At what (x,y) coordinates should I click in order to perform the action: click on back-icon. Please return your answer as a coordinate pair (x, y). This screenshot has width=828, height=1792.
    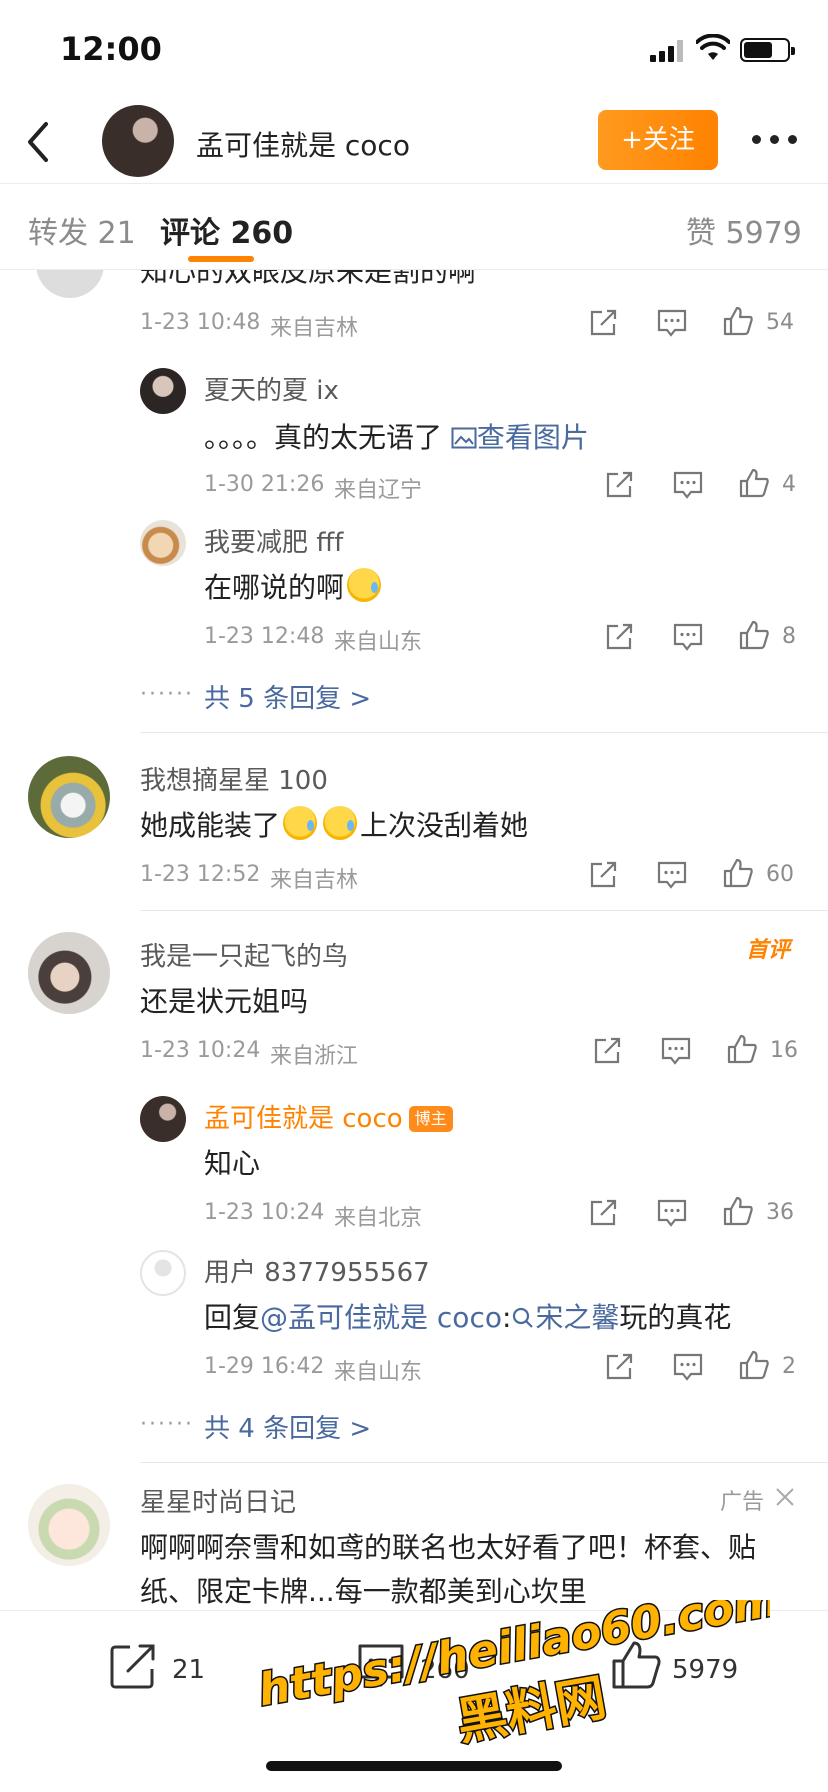
    Looking at the image, I should click on (38, 142).